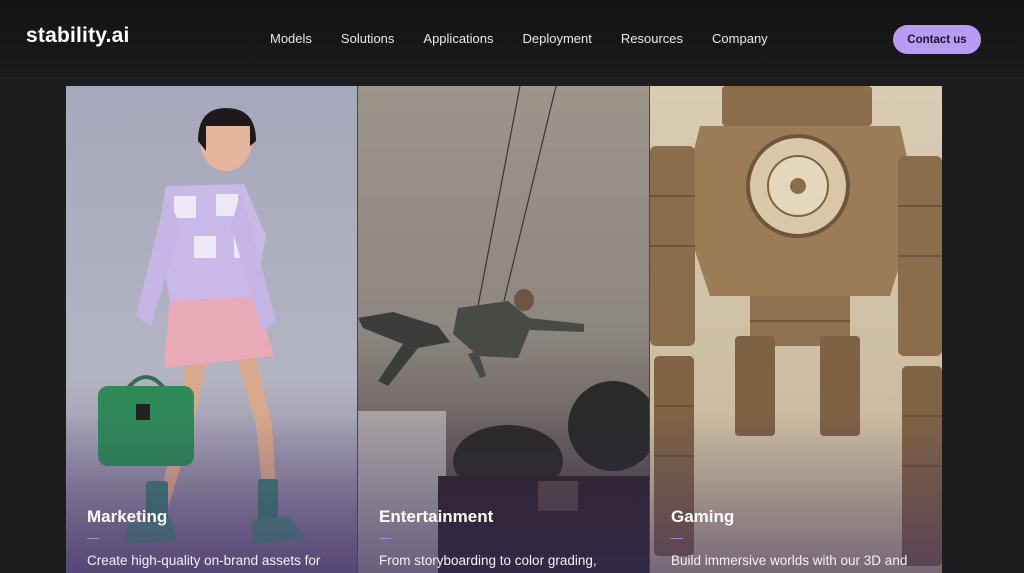  I want to click on card-description: Build immersive worlds with our 3D and, so click(789, 560).